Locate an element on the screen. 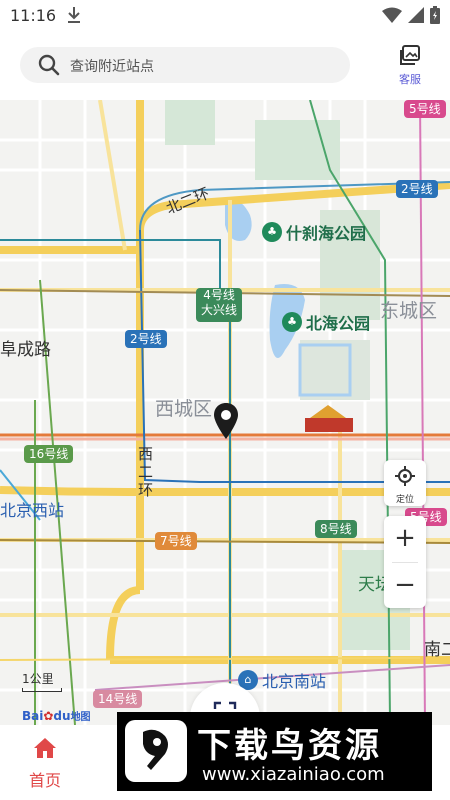  station-beijing-west: 北京西站 is located at coordinates (32, 509).